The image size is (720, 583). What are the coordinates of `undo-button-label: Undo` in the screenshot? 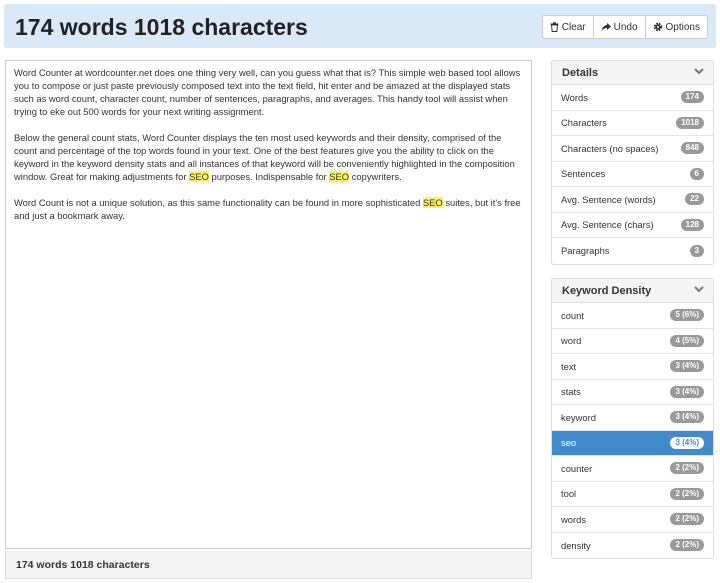 It's located at (625, 27).